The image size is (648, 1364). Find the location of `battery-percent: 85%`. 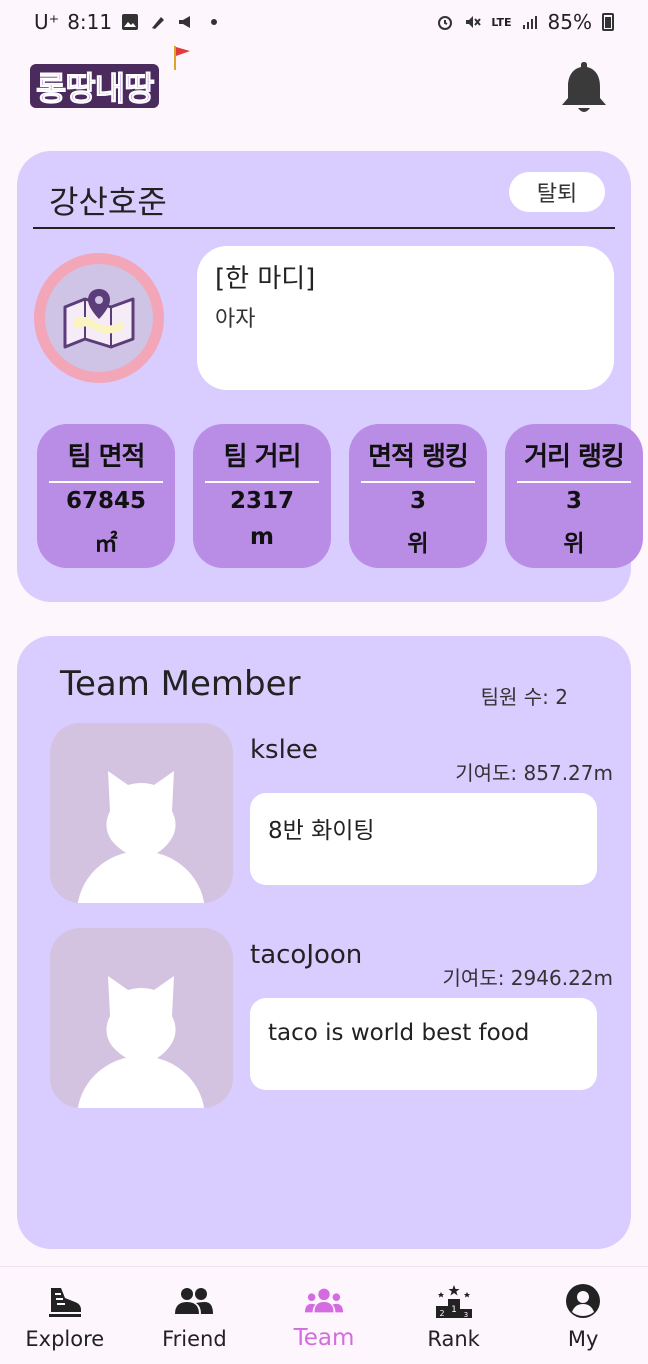

battery-percent: 85% is located at coordinates (569, 22).